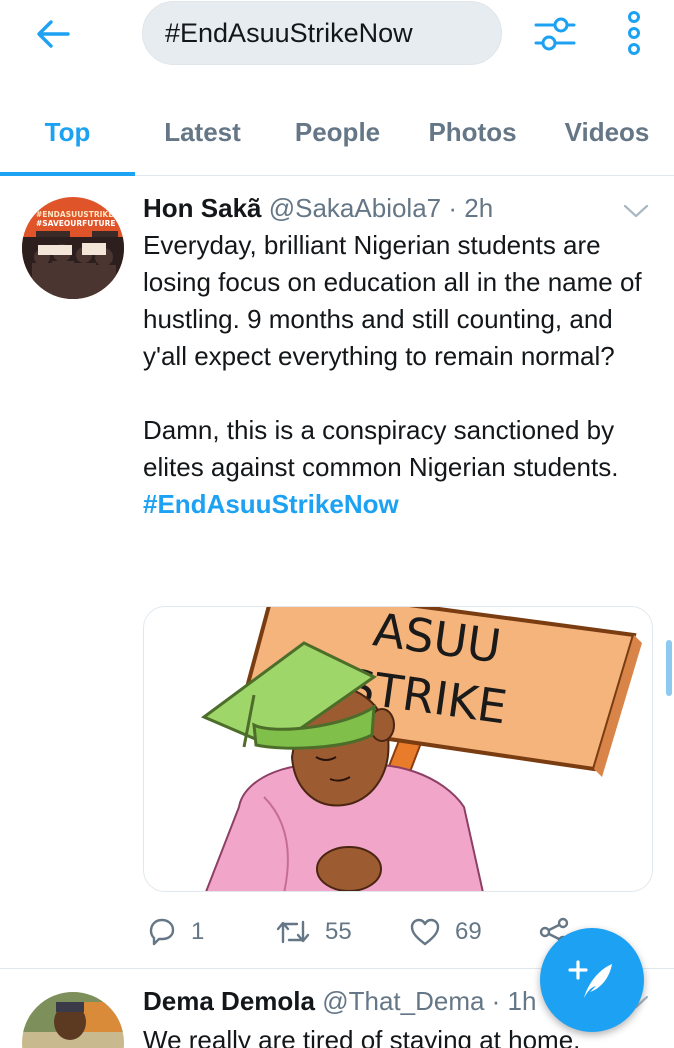  I want to click on hashtag-link: #EndAsuuStrikeNow, so click(403, 504).